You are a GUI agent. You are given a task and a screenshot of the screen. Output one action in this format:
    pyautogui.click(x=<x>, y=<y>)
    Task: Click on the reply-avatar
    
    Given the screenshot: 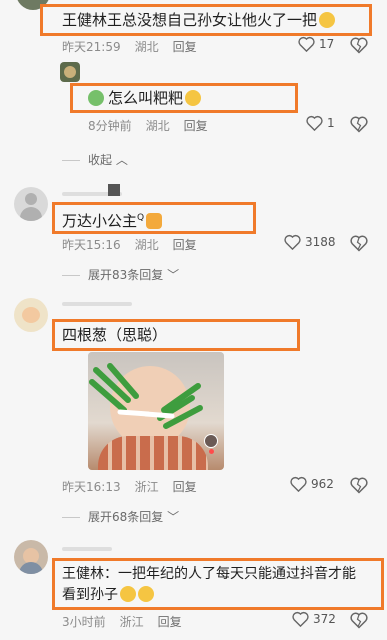 What is the action you would take?
    pyautogui.click(x=70, y=72)
    